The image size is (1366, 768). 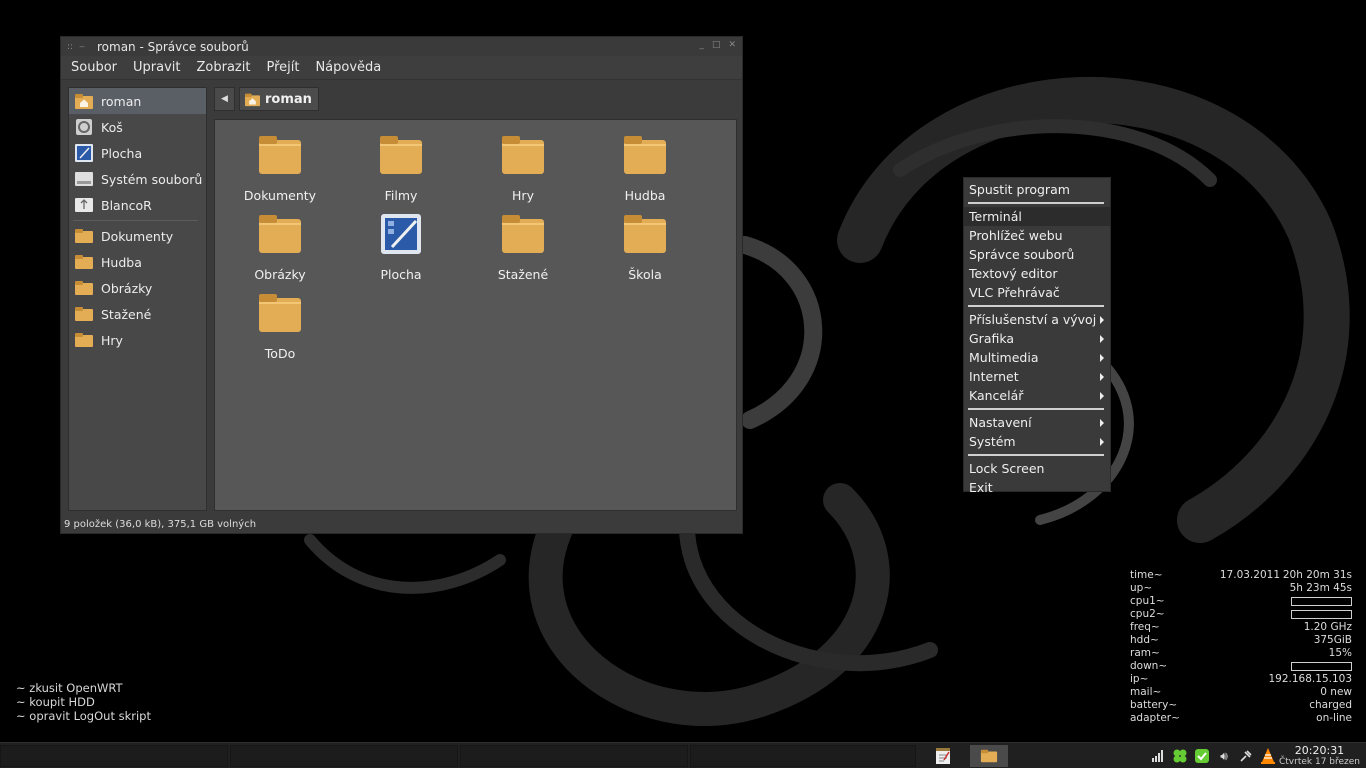 What do you see at coordinates (1246, 756) in the screenshot?
I see `pin-icon` at bounding box center [1246, 756].